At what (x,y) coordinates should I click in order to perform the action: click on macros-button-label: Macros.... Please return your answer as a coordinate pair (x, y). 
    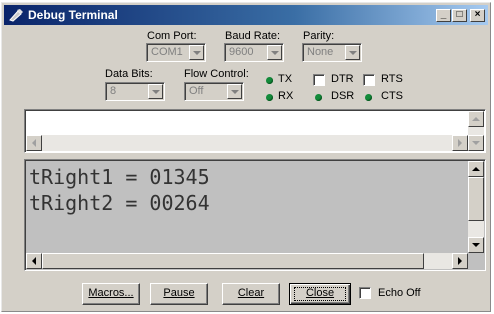
    Looking at the image, I should click on (111, 293).